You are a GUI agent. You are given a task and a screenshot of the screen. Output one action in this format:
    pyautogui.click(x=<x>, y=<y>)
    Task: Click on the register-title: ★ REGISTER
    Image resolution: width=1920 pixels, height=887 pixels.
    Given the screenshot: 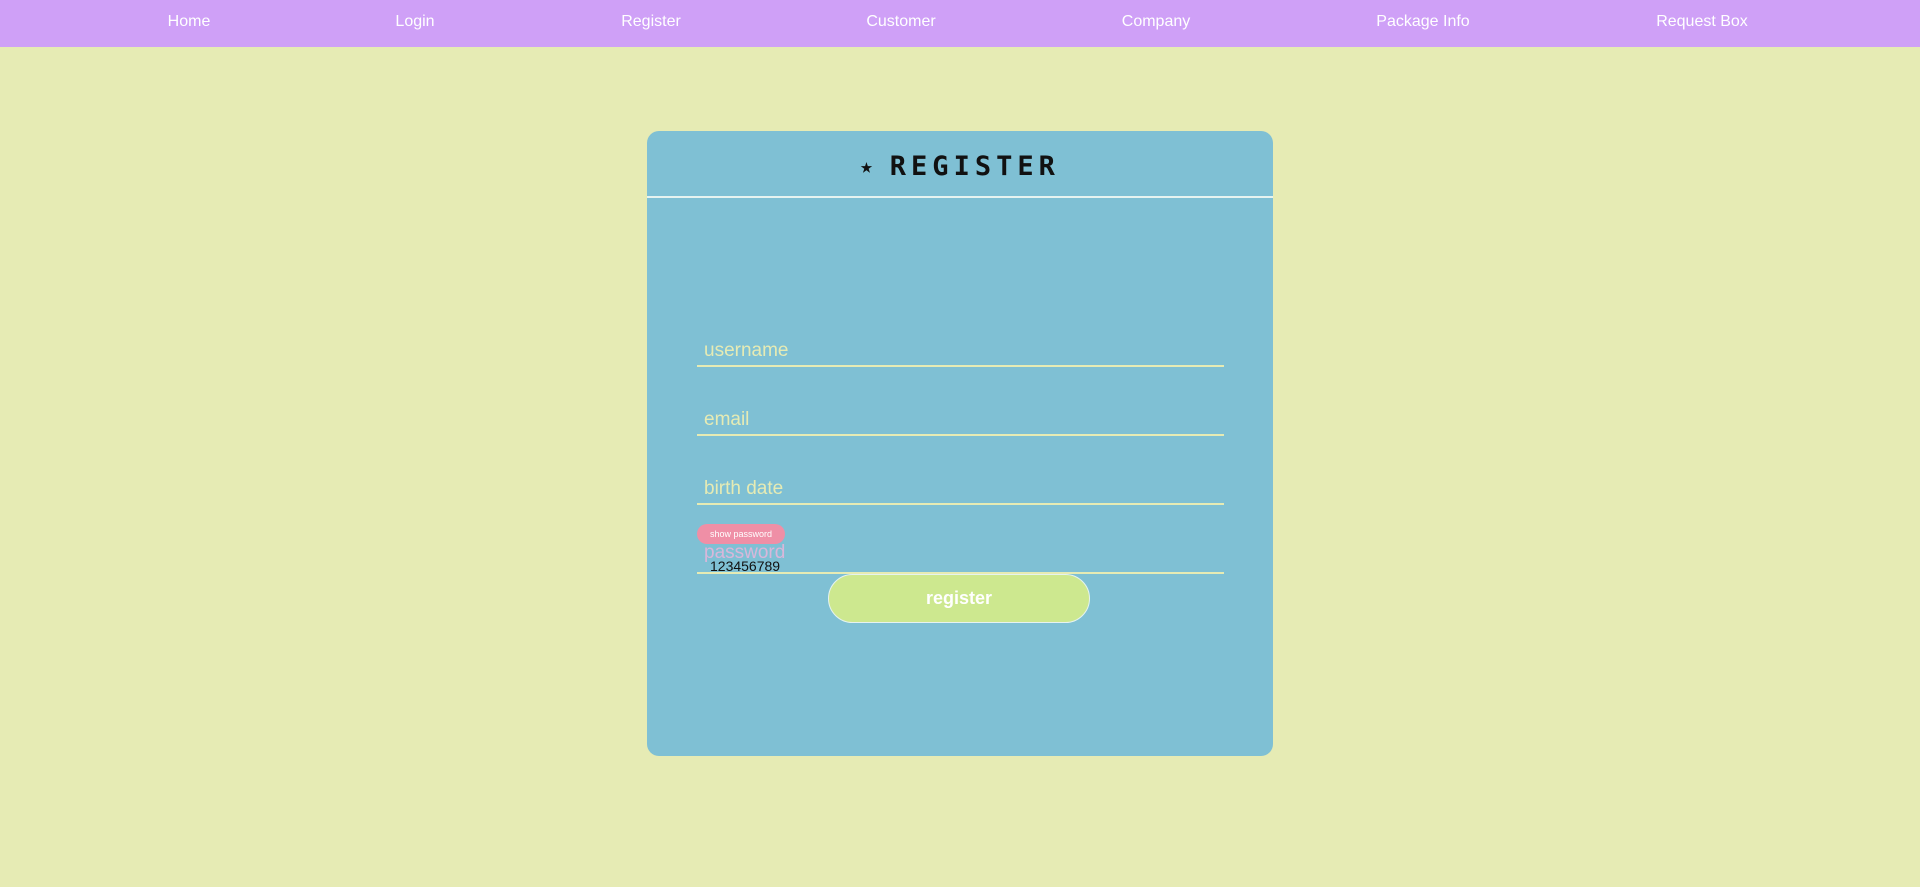 What is the action you would take?
    pyautogui.click(x=960, y=166)
    